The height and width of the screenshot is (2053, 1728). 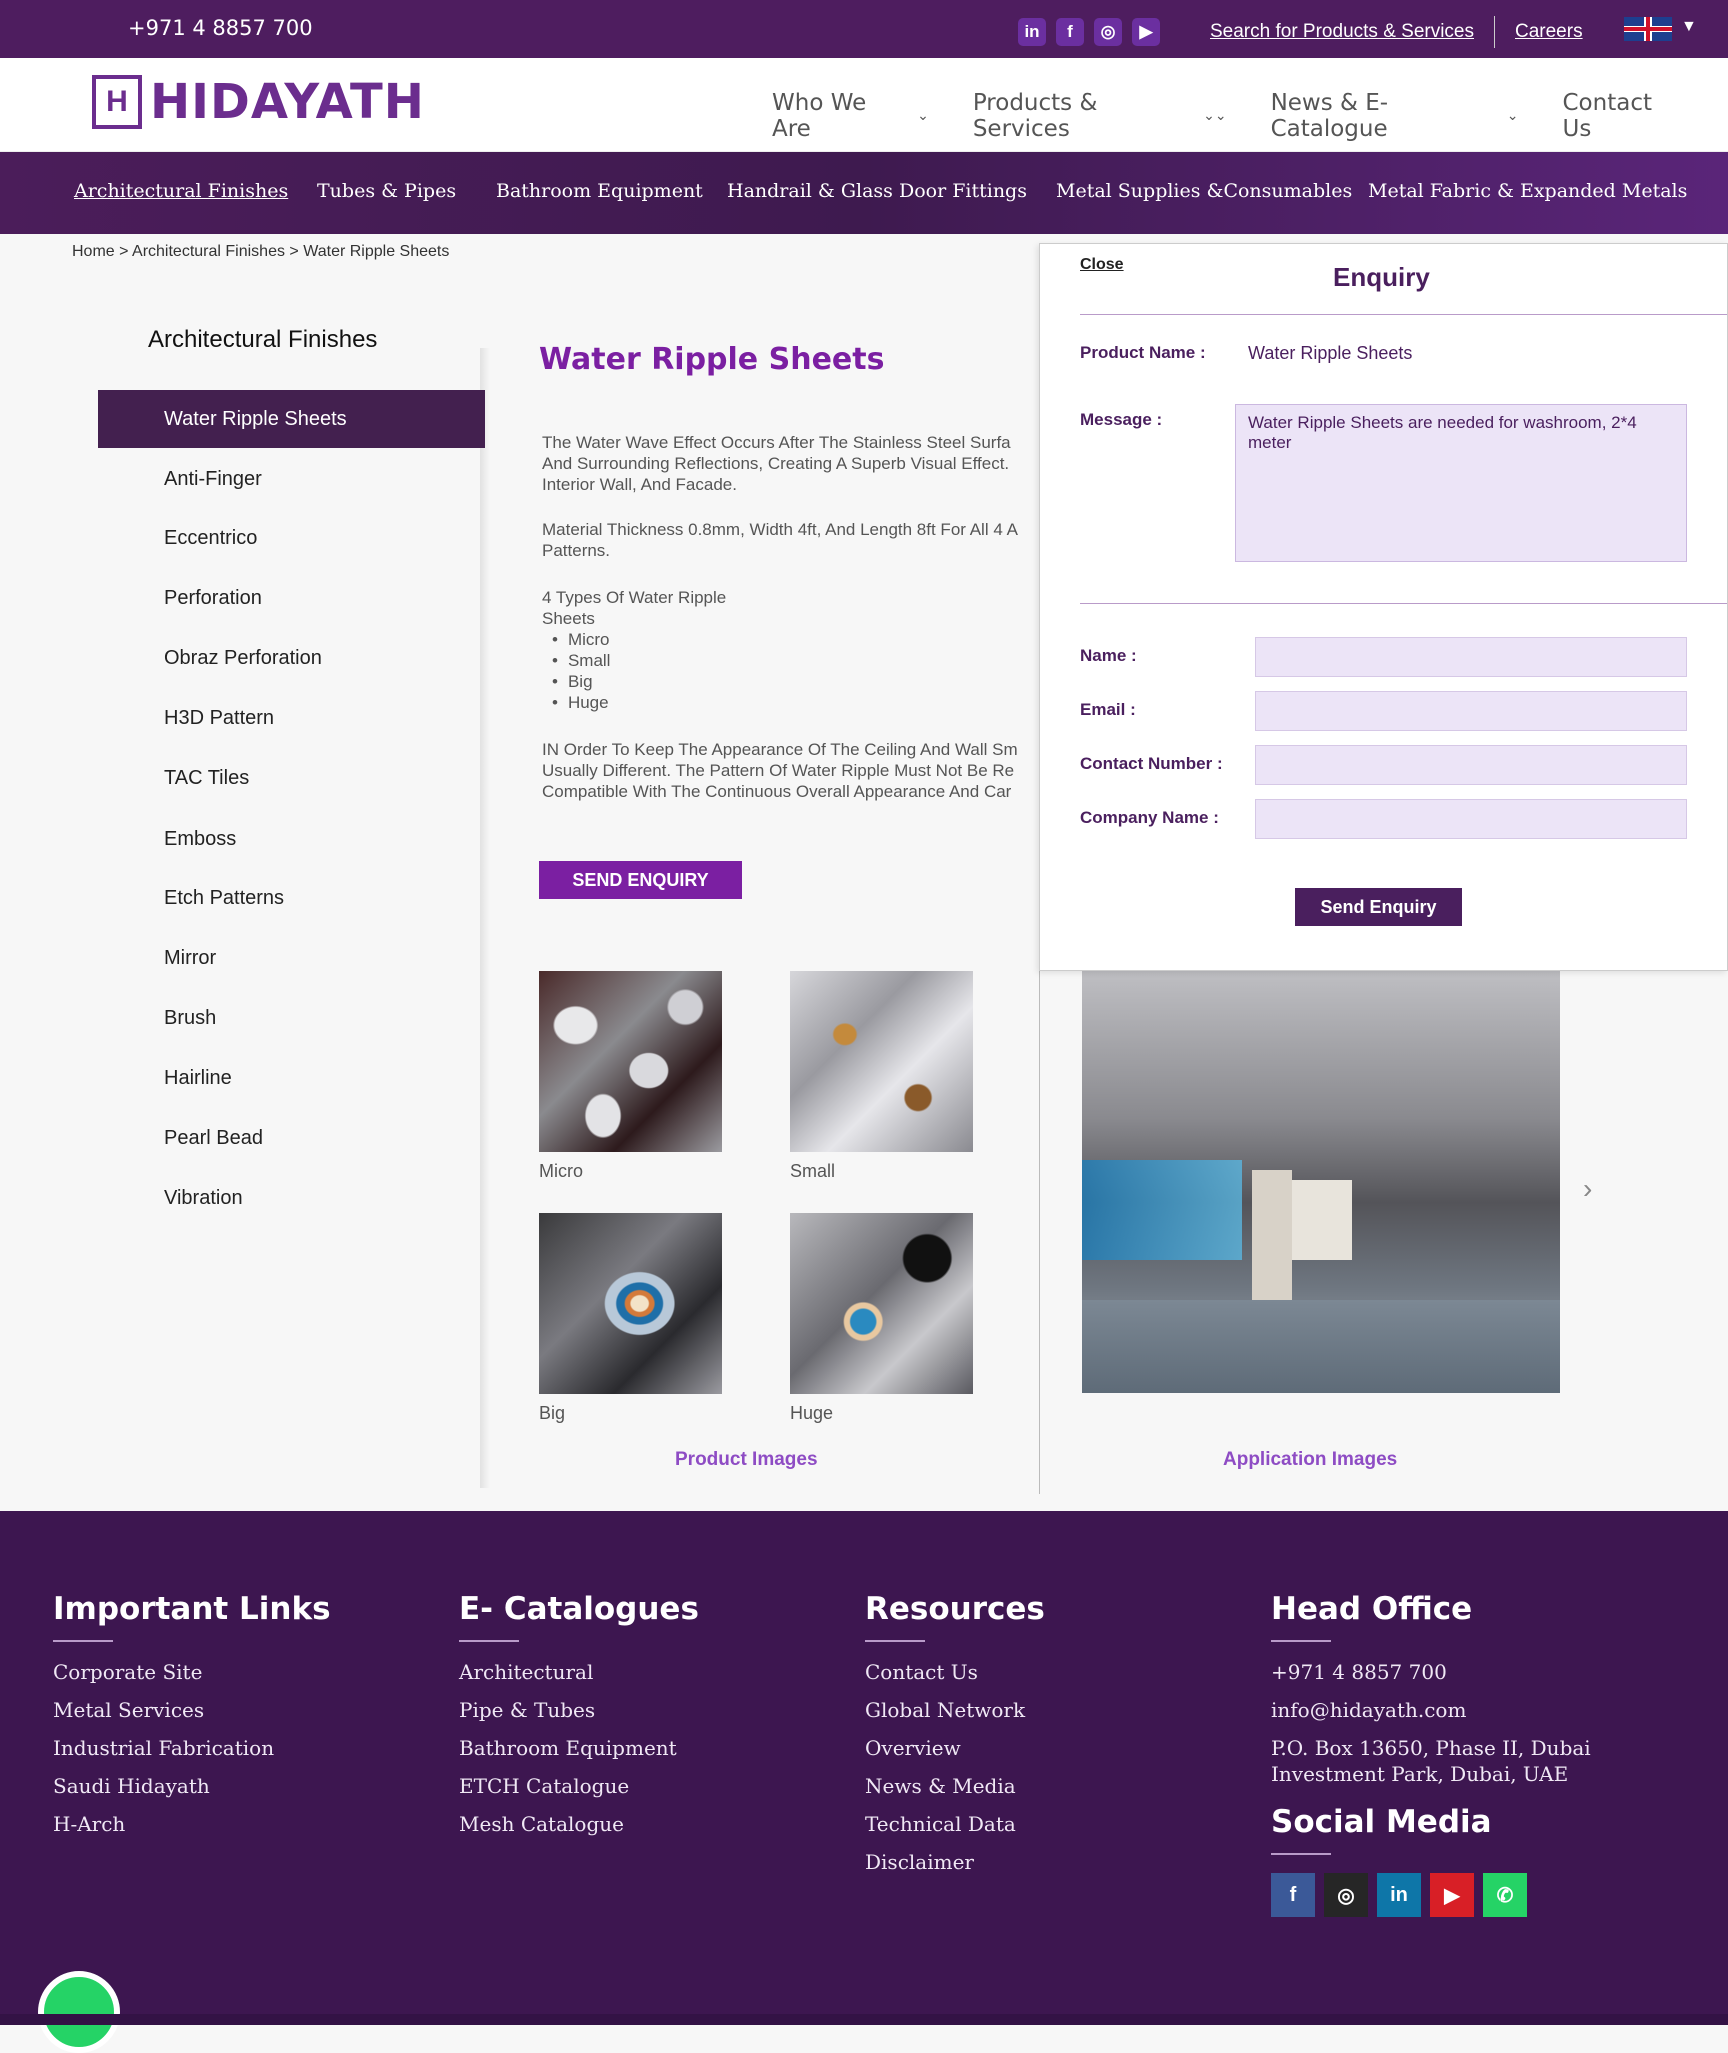 What do you see at coordinates (1471, 657) in the screenshot?
I see `name-field` at bounding box center [1471, 657].